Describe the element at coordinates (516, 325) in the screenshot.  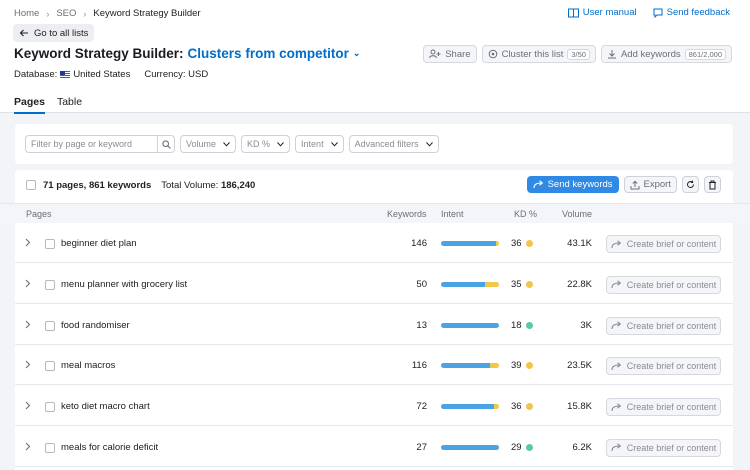
I see `kd-number: 18` at that location.